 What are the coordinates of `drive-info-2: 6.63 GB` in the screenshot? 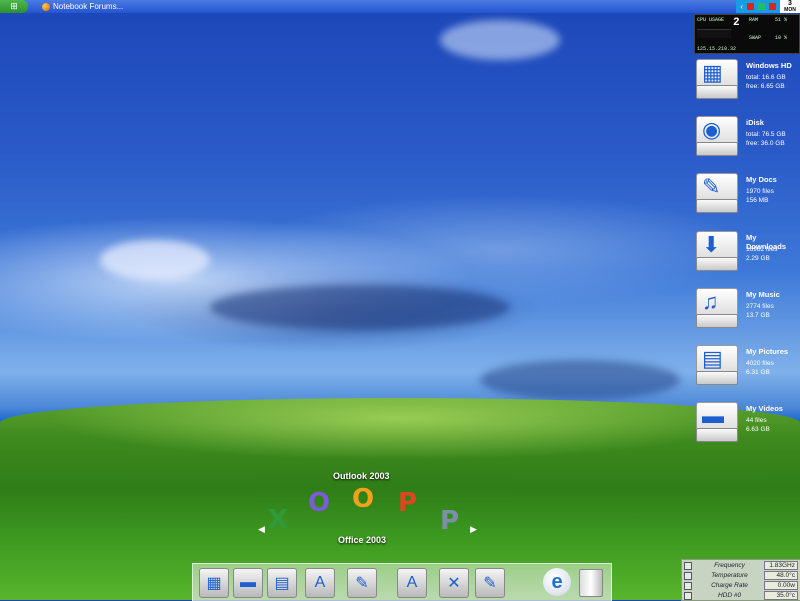 It's located at (758, 429).